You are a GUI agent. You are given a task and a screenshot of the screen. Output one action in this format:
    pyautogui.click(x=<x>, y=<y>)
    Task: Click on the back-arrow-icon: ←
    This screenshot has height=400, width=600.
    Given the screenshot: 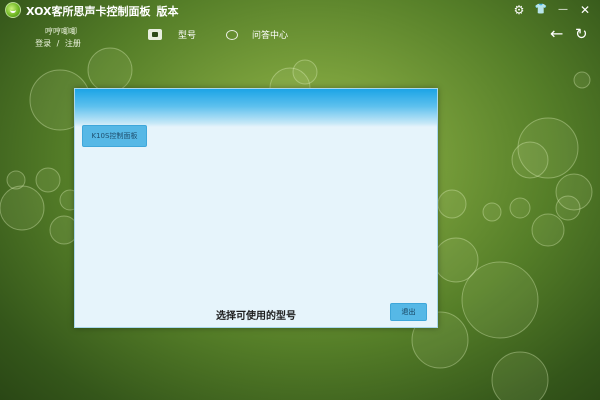 What is the action you would take?
    pyautogui.click(x=558, y=34)
    